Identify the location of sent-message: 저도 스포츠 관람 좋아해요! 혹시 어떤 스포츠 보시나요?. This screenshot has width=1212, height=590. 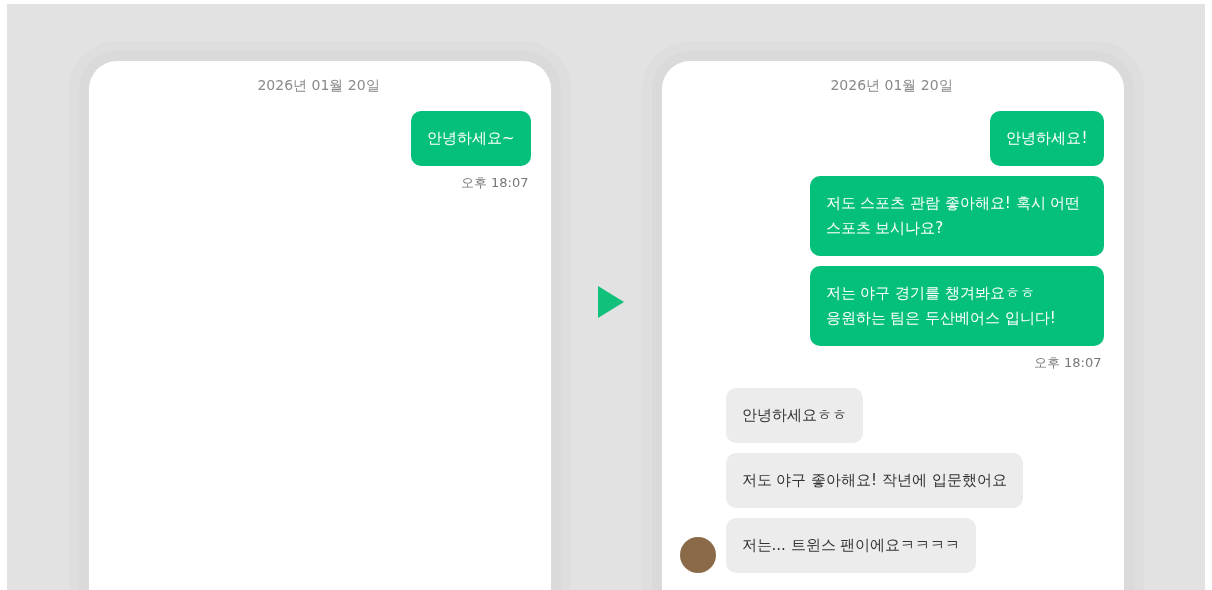
(956, 216).